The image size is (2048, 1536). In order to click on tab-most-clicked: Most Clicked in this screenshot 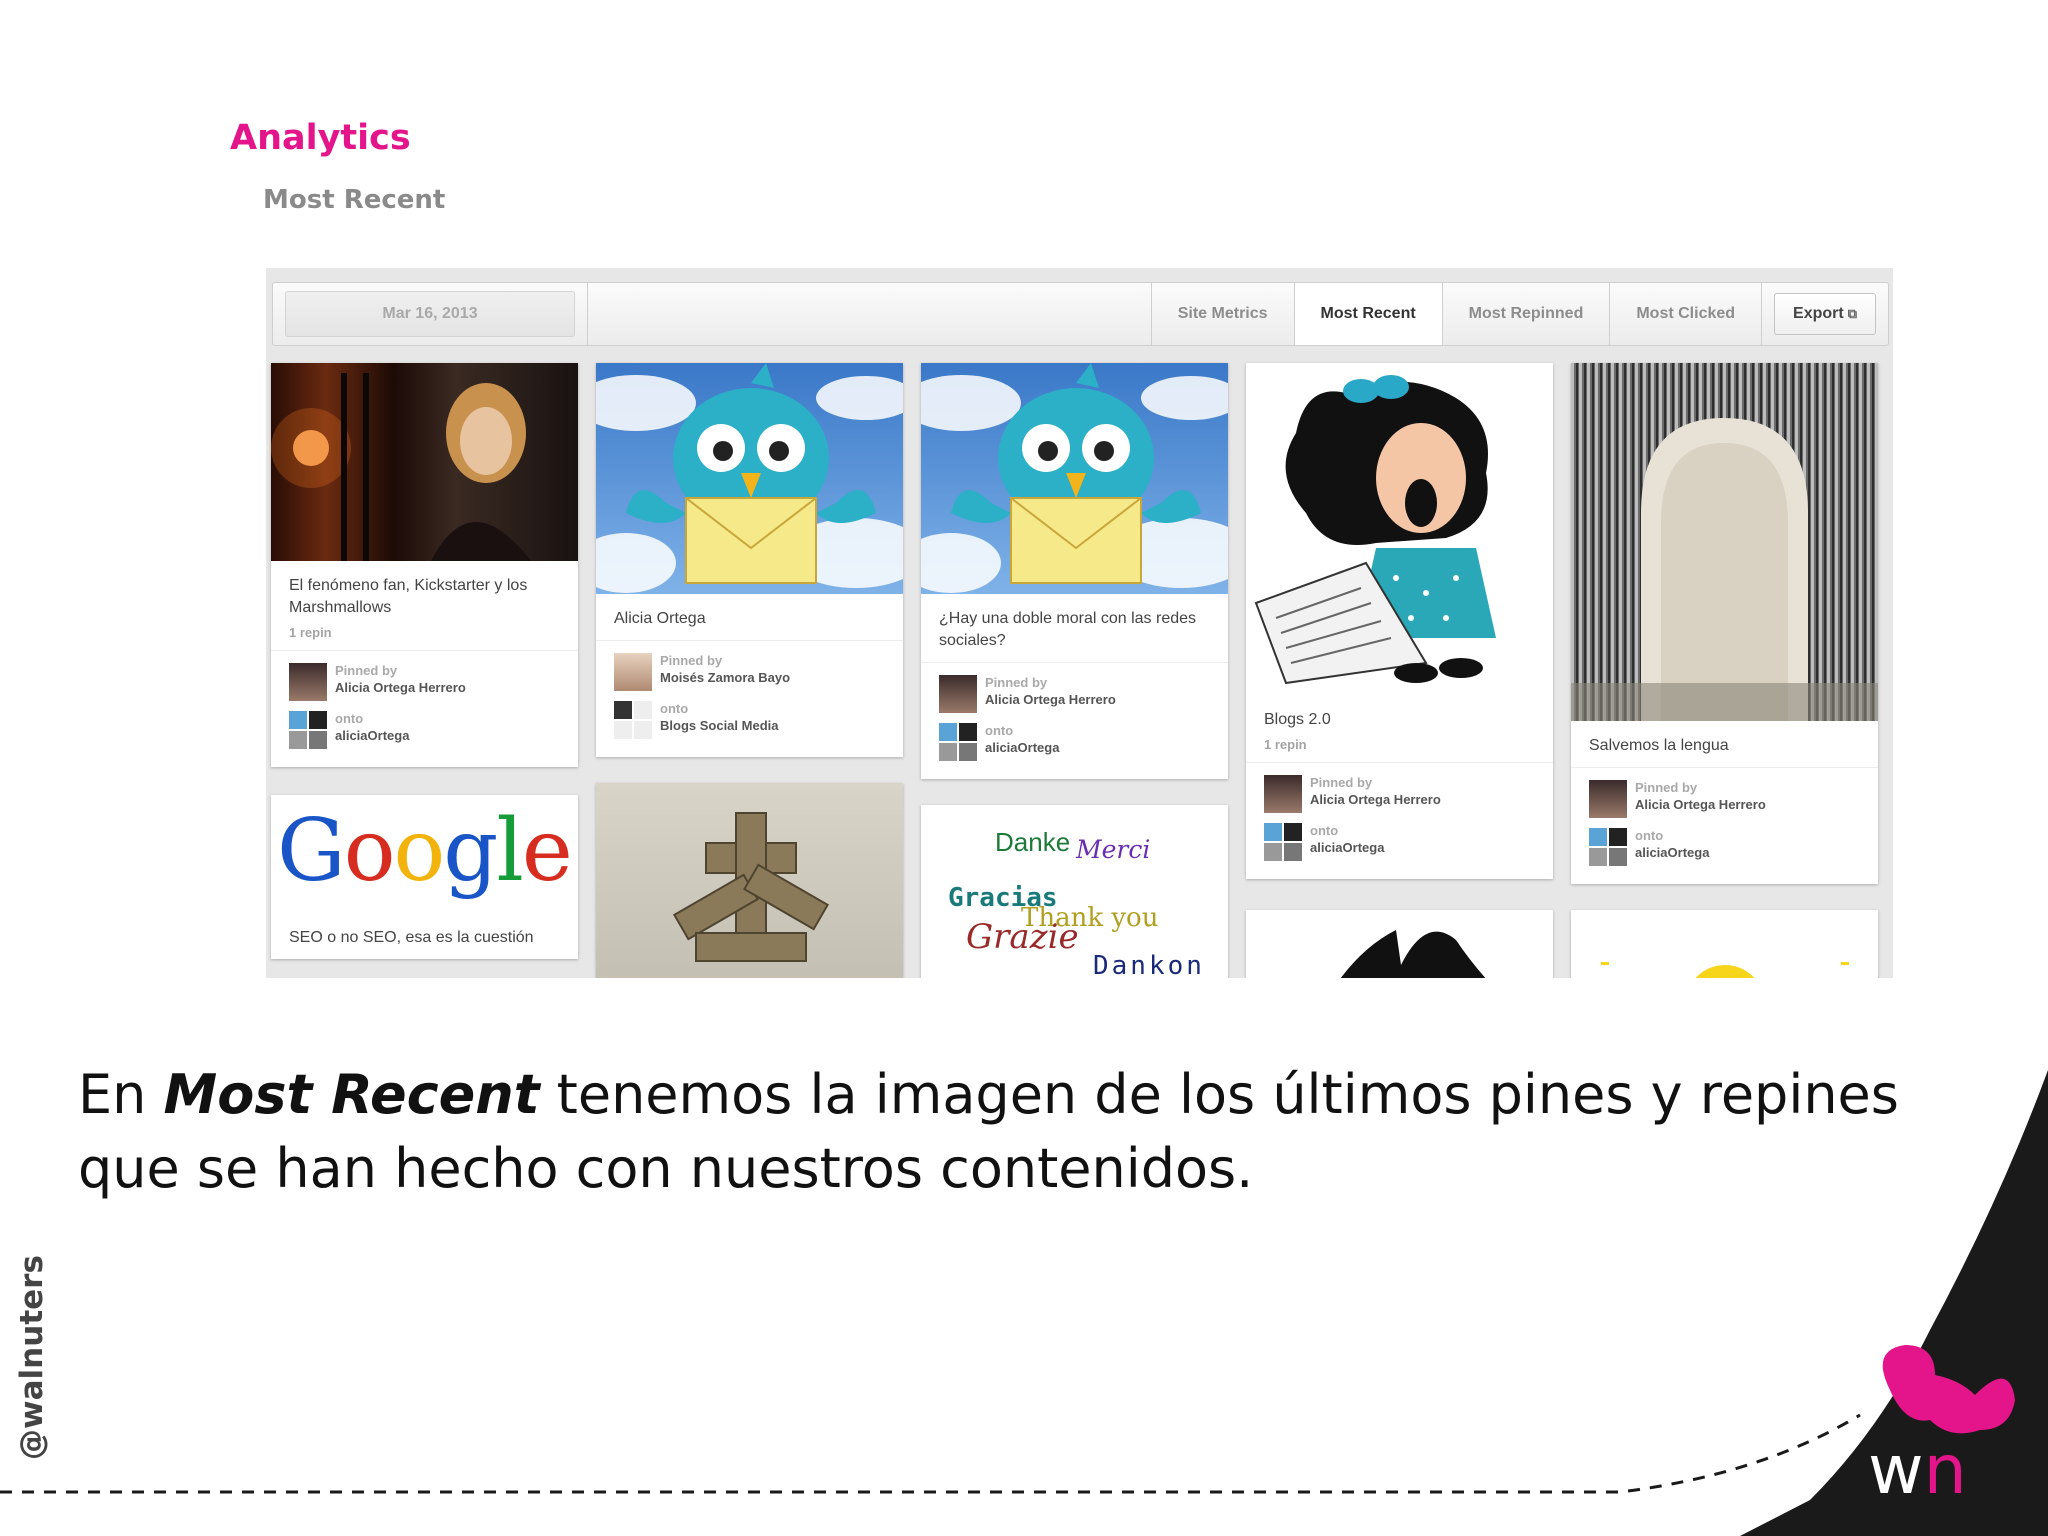, I will do `click(1685, 314)`.